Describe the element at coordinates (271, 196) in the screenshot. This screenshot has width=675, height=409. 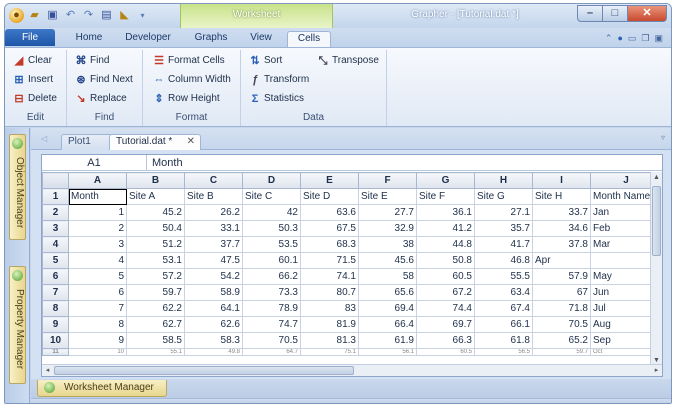
I see `table-cell: Site C` at that location.